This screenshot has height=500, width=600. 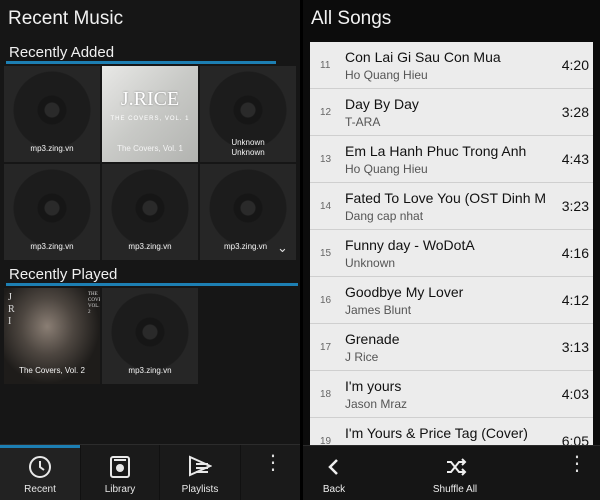 I want to click on song-number: 19, so click(x=326, y=440).